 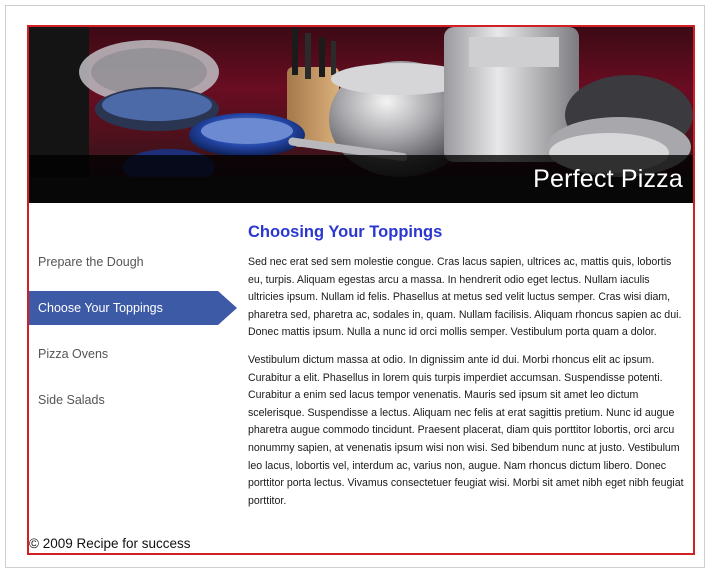 I want to click on nav-item-label: Pizza Ovens, so click(x=73, y=354).